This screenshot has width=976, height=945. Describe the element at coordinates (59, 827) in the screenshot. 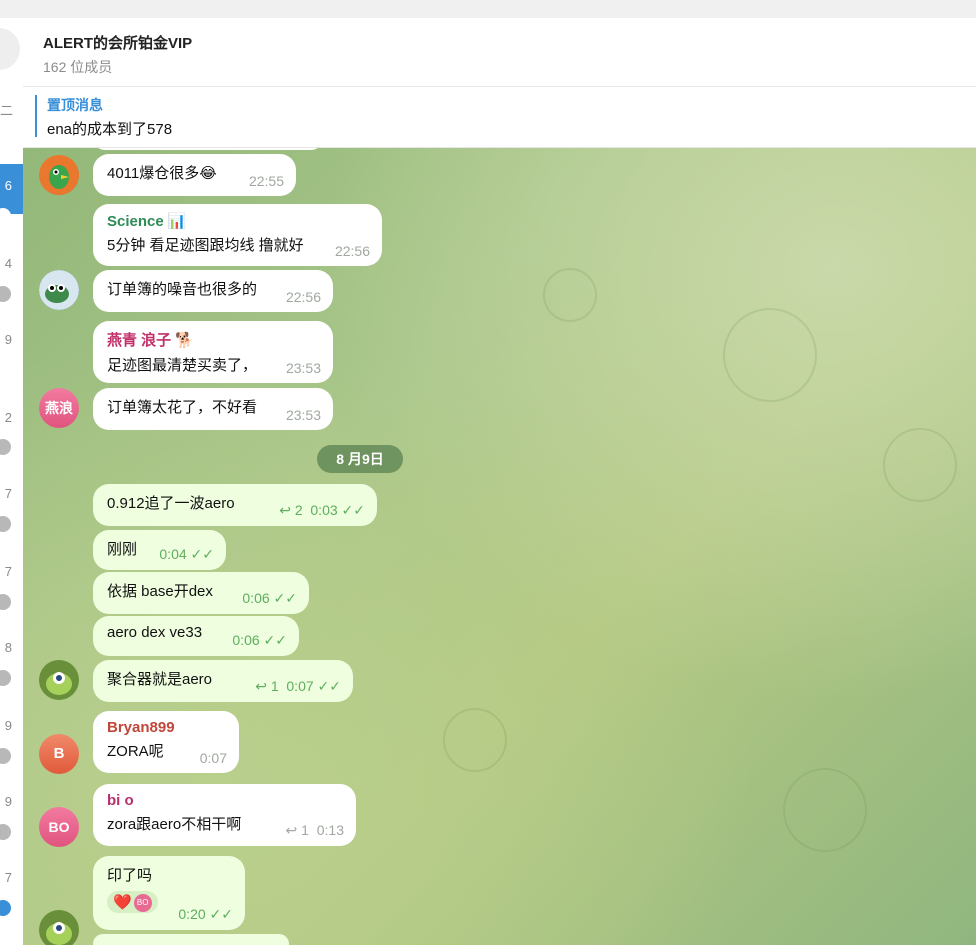

I see `avatar: BO` at that location.